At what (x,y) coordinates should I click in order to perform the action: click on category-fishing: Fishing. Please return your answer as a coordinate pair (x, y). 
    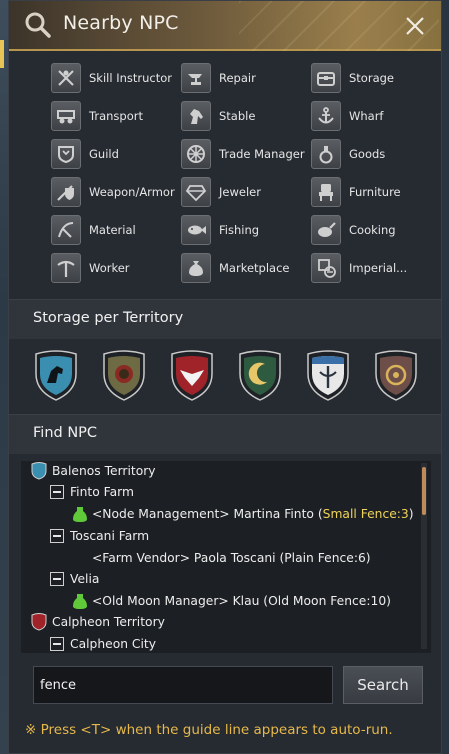
    Looking at the image, I should click on (220, 230).